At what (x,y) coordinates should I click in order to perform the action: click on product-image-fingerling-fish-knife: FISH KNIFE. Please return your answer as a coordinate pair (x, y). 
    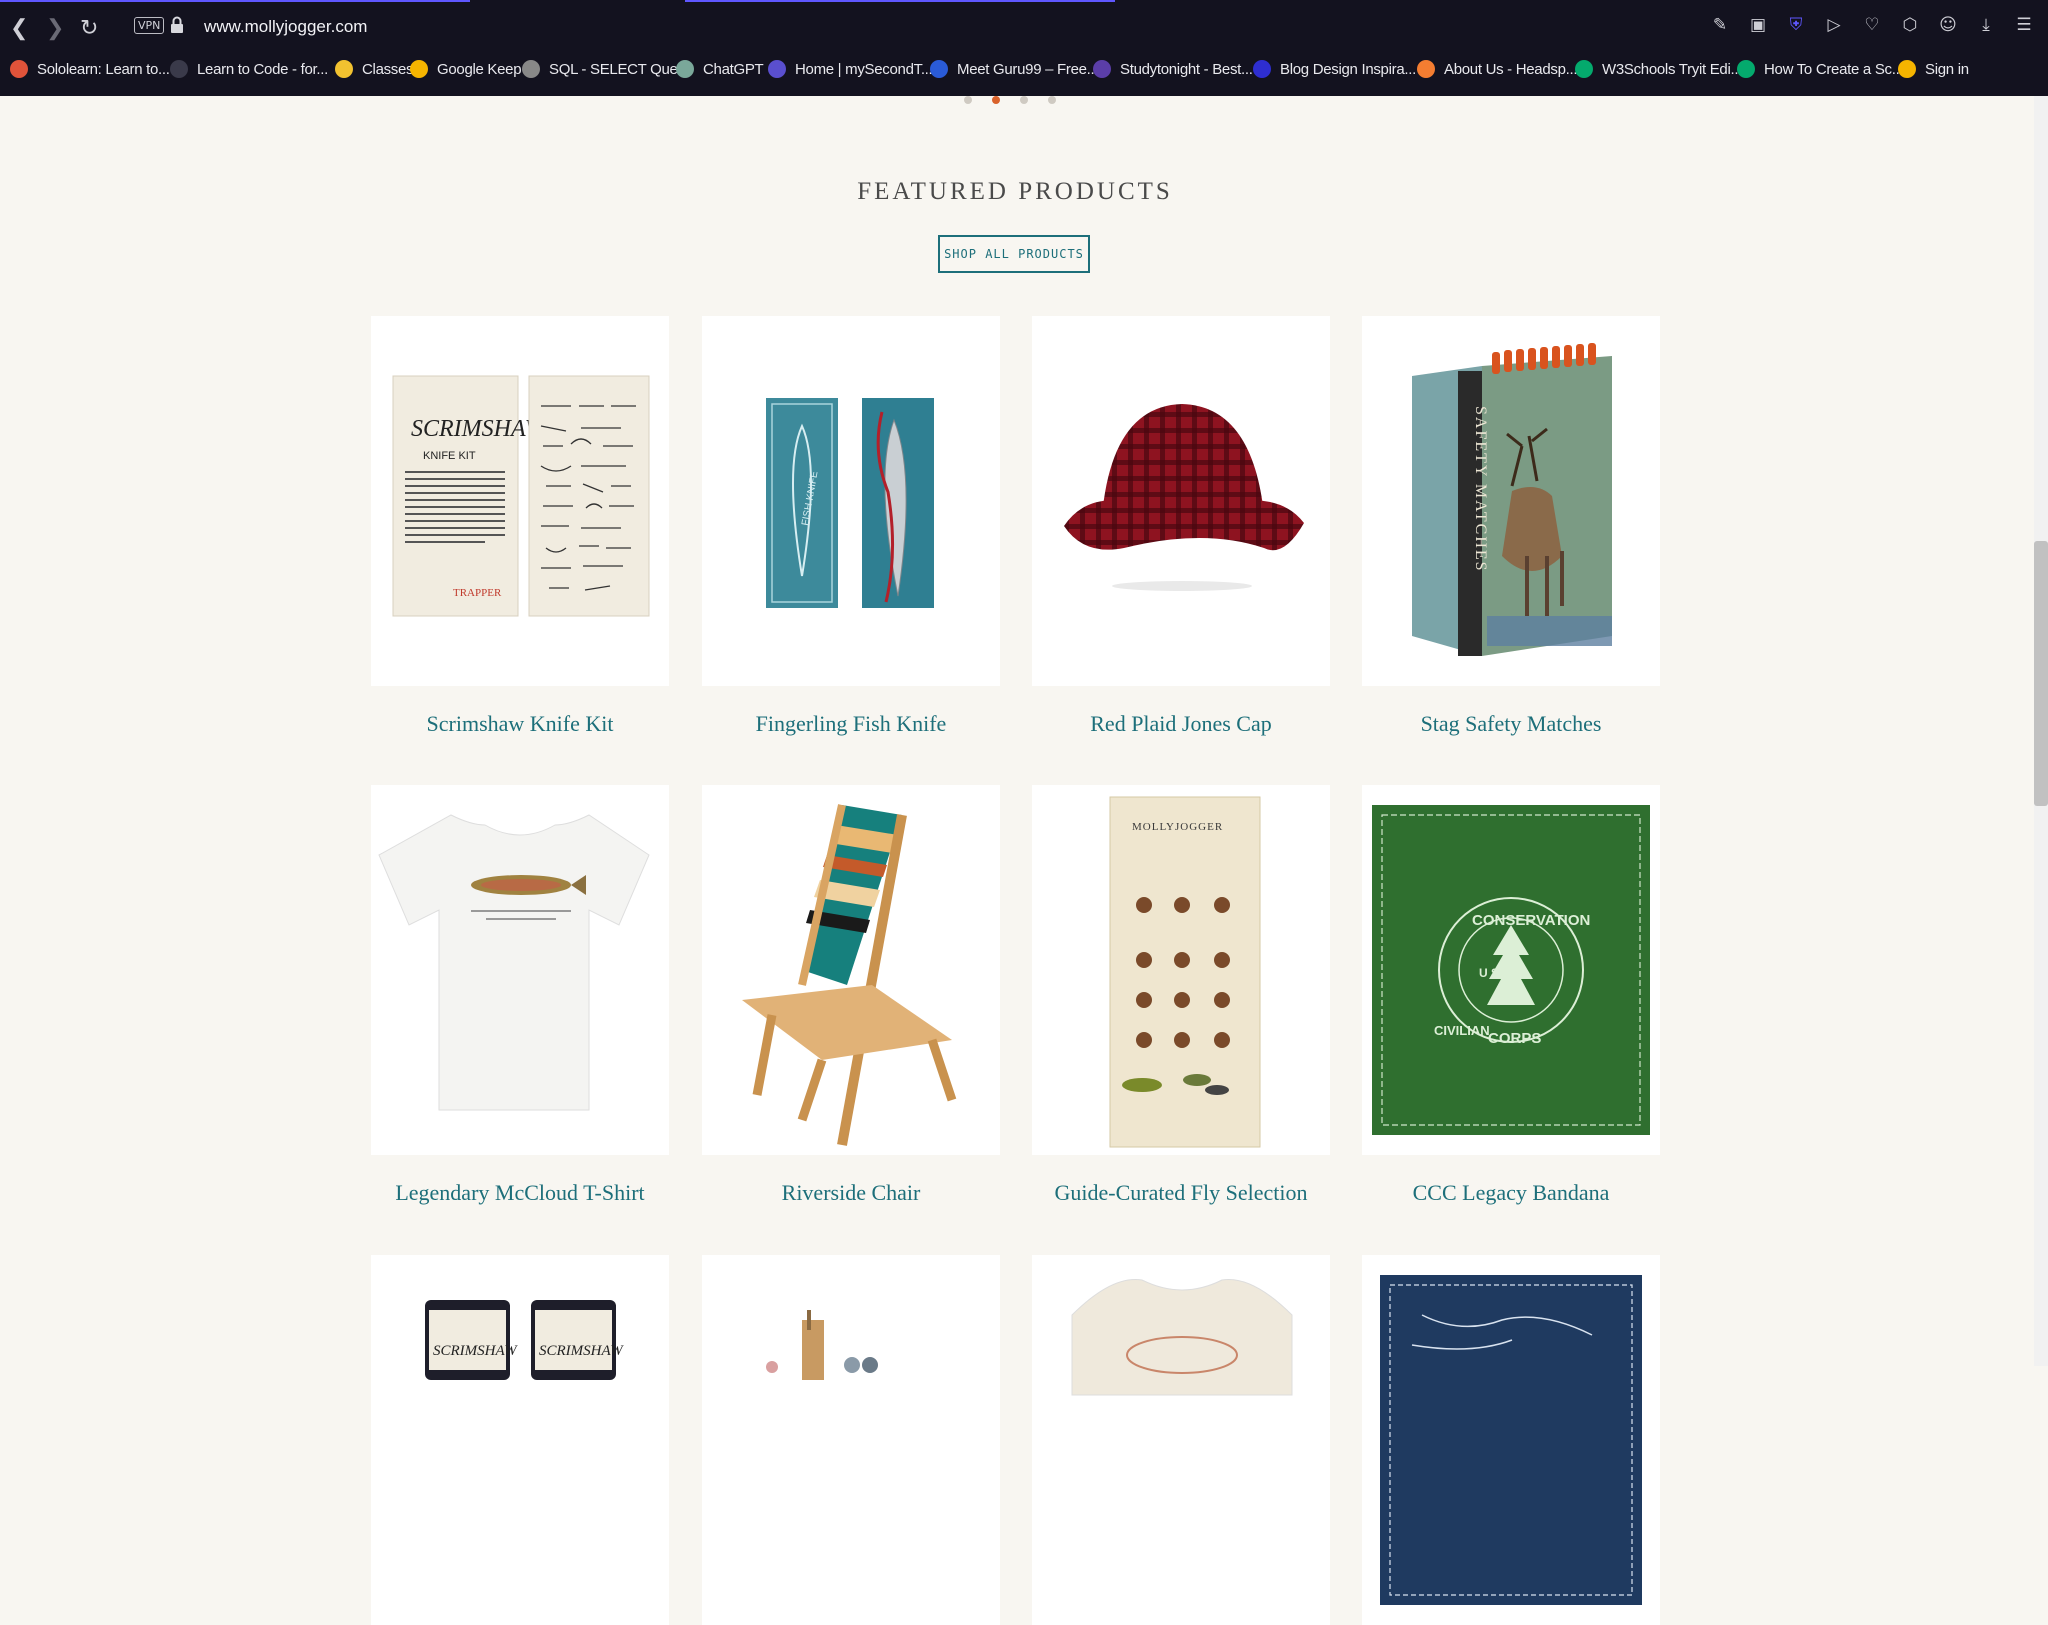
    Looking at the image, I should click on (851, 501).